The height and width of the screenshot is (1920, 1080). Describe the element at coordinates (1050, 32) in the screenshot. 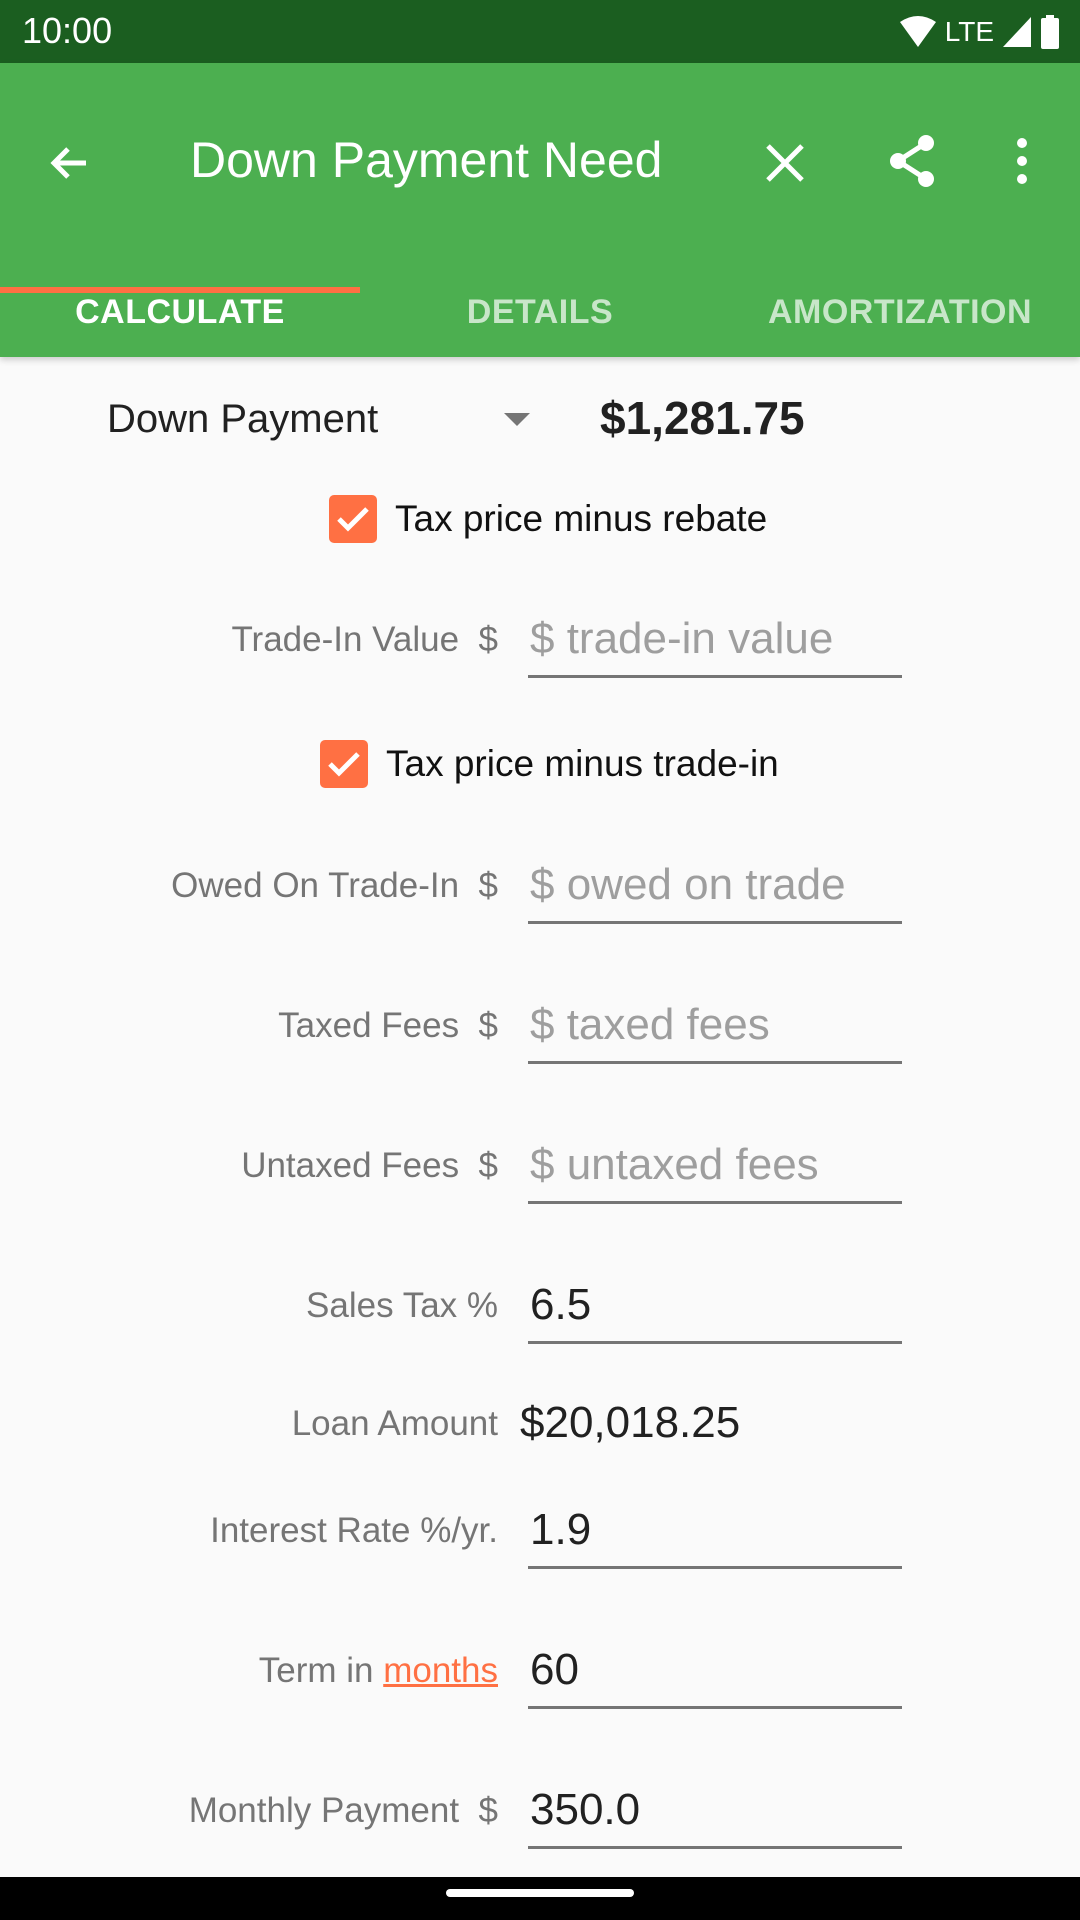

I see `battery-icon` at that location.